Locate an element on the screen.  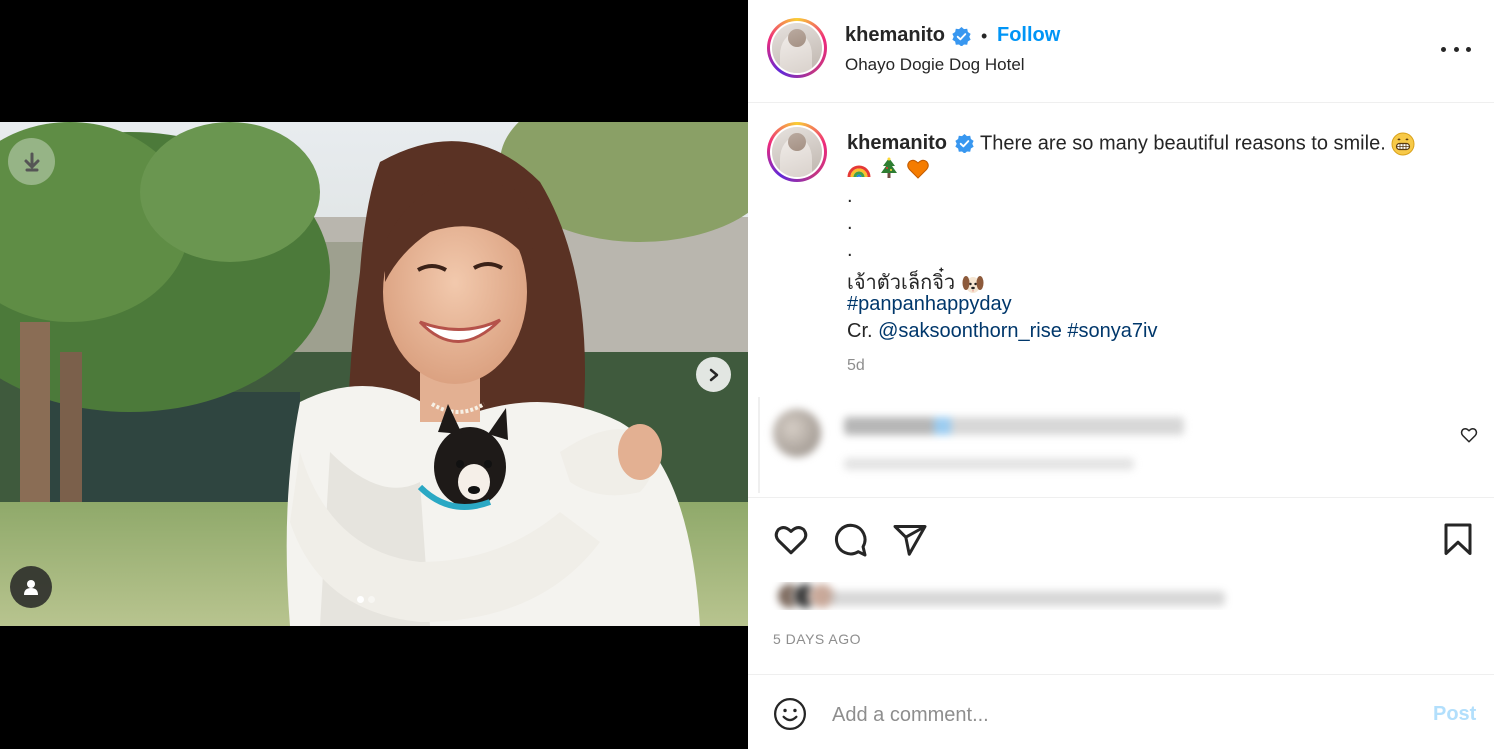
tagged-users-button is located at coordinates (31, 587).